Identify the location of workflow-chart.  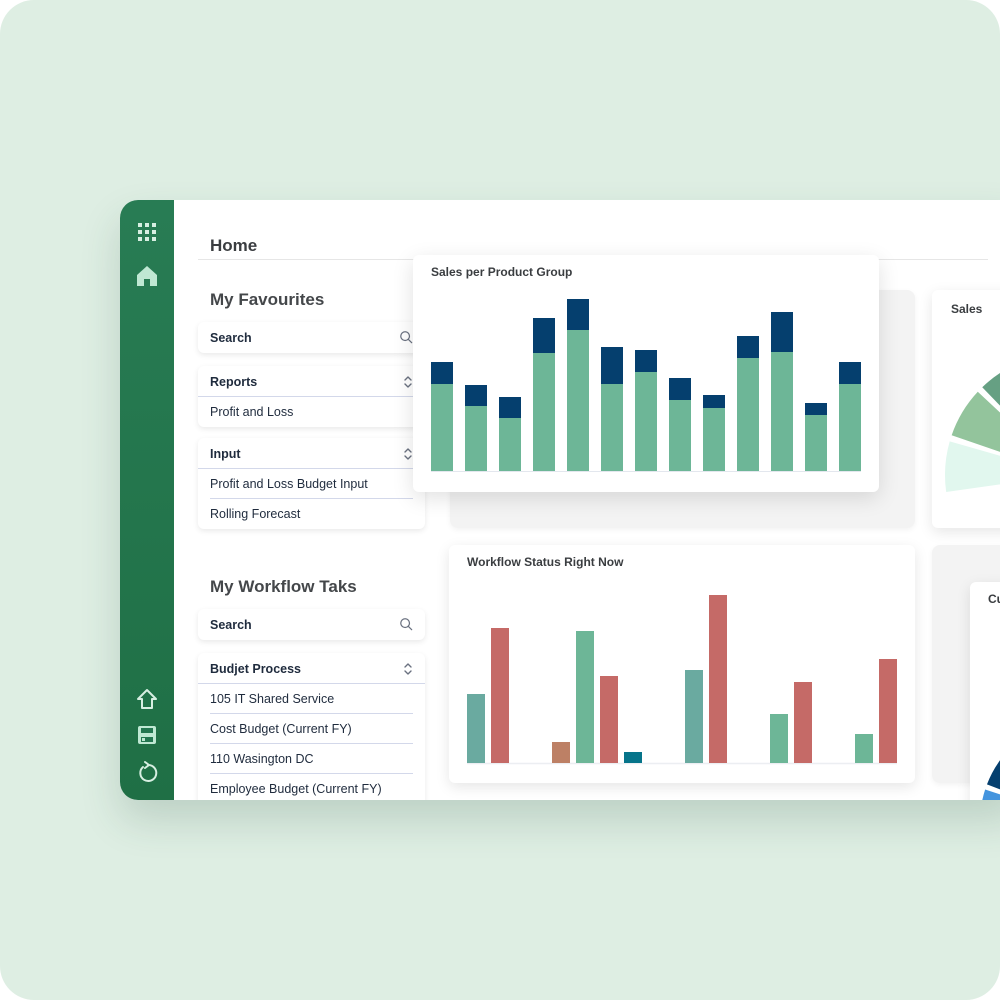
(682, 680).